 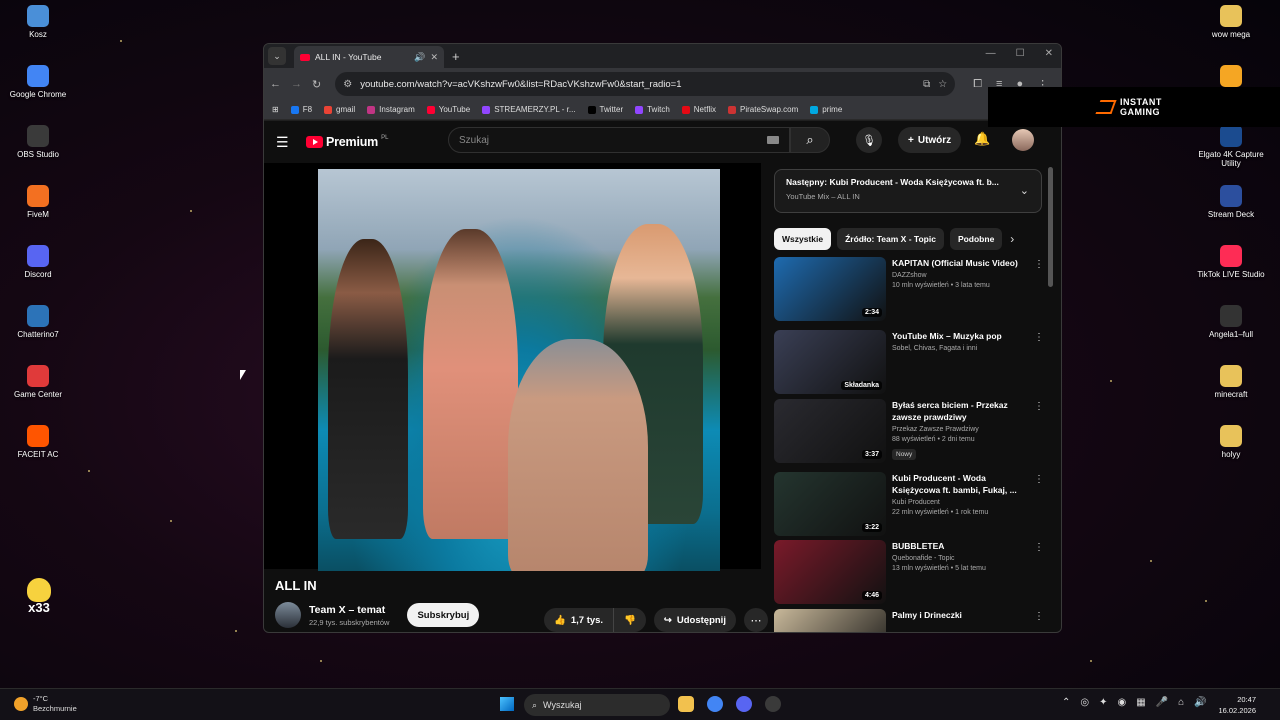 I want to click on instant-gaming-ad: INSTANT GAMING, so click(x=1134, y=107).